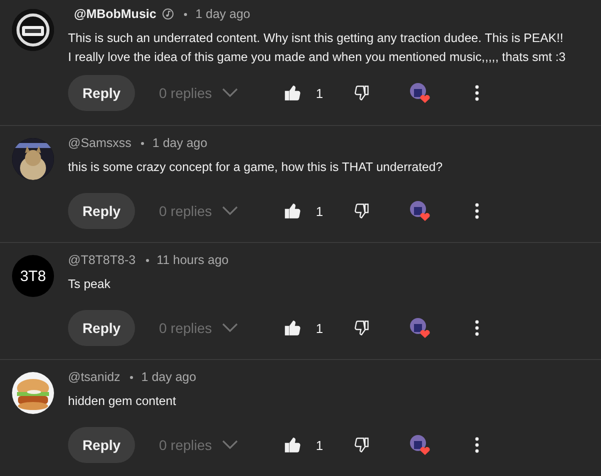 The height and width of the screenshot is (476, 601). What do you see at coordinates (112, 14) in the screenshot?
I see `author-name: @MBobMusic` at bounding box center [112, 14].